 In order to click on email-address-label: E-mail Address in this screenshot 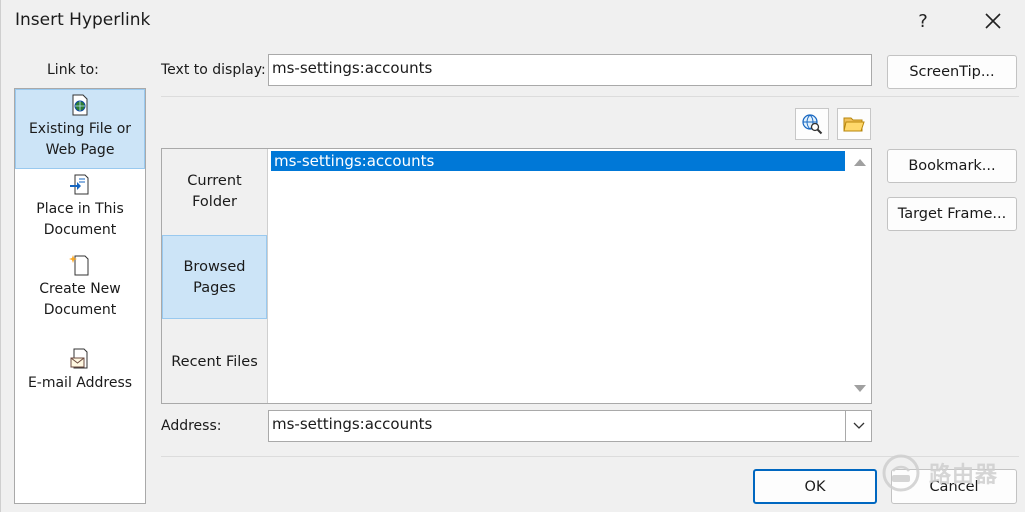, I will do `click(80, 383)`.